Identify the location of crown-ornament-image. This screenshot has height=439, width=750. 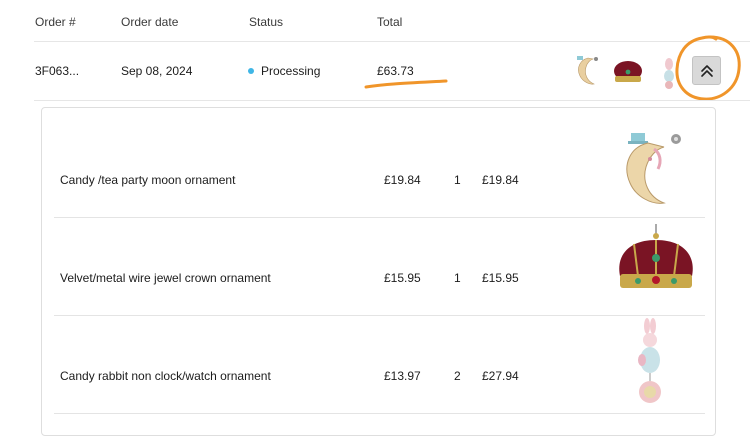
(656, 263).